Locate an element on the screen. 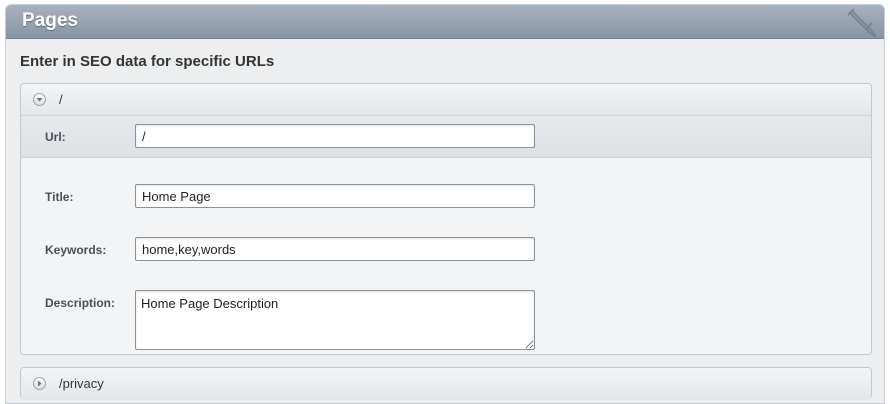 This screenshot has width=890, height=404. chevron-down-icon is located at coordinates (39, 99).